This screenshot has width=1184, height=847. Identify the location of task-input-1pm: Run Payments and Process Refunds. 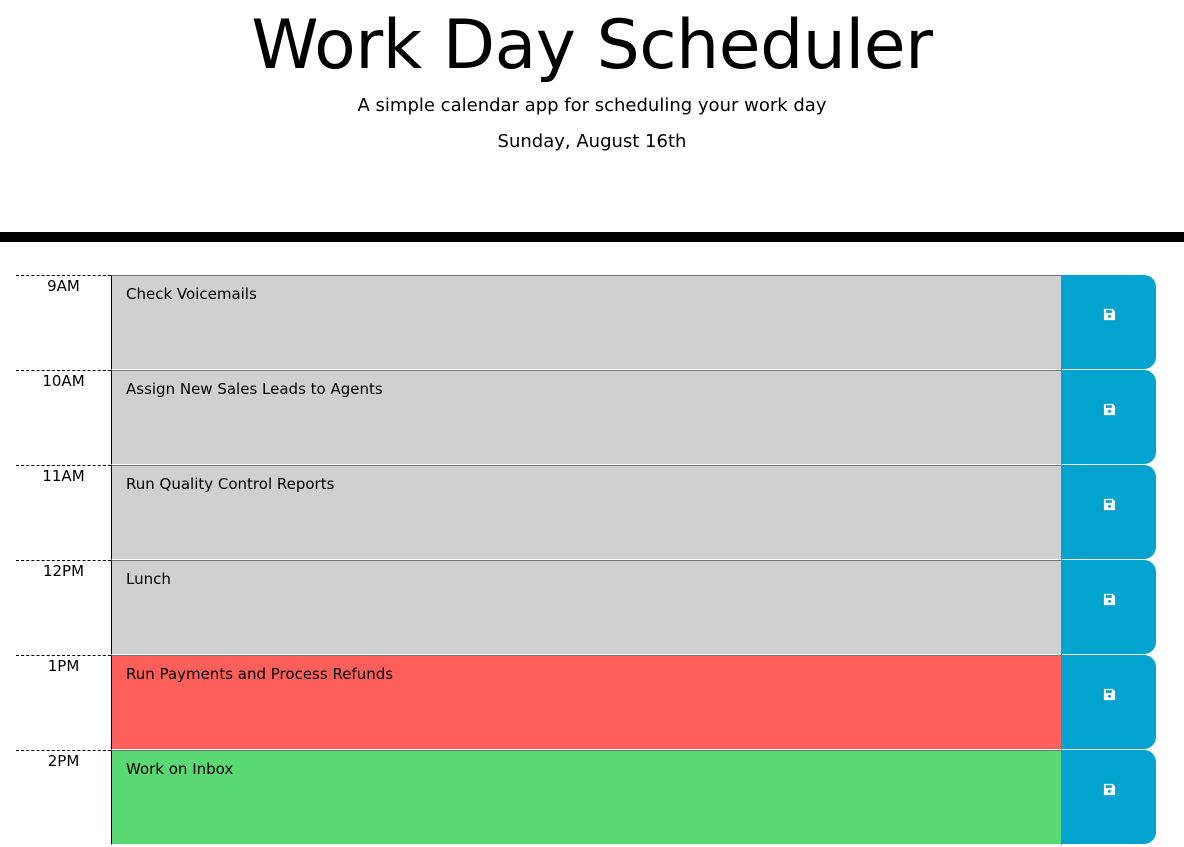
(586, 702).